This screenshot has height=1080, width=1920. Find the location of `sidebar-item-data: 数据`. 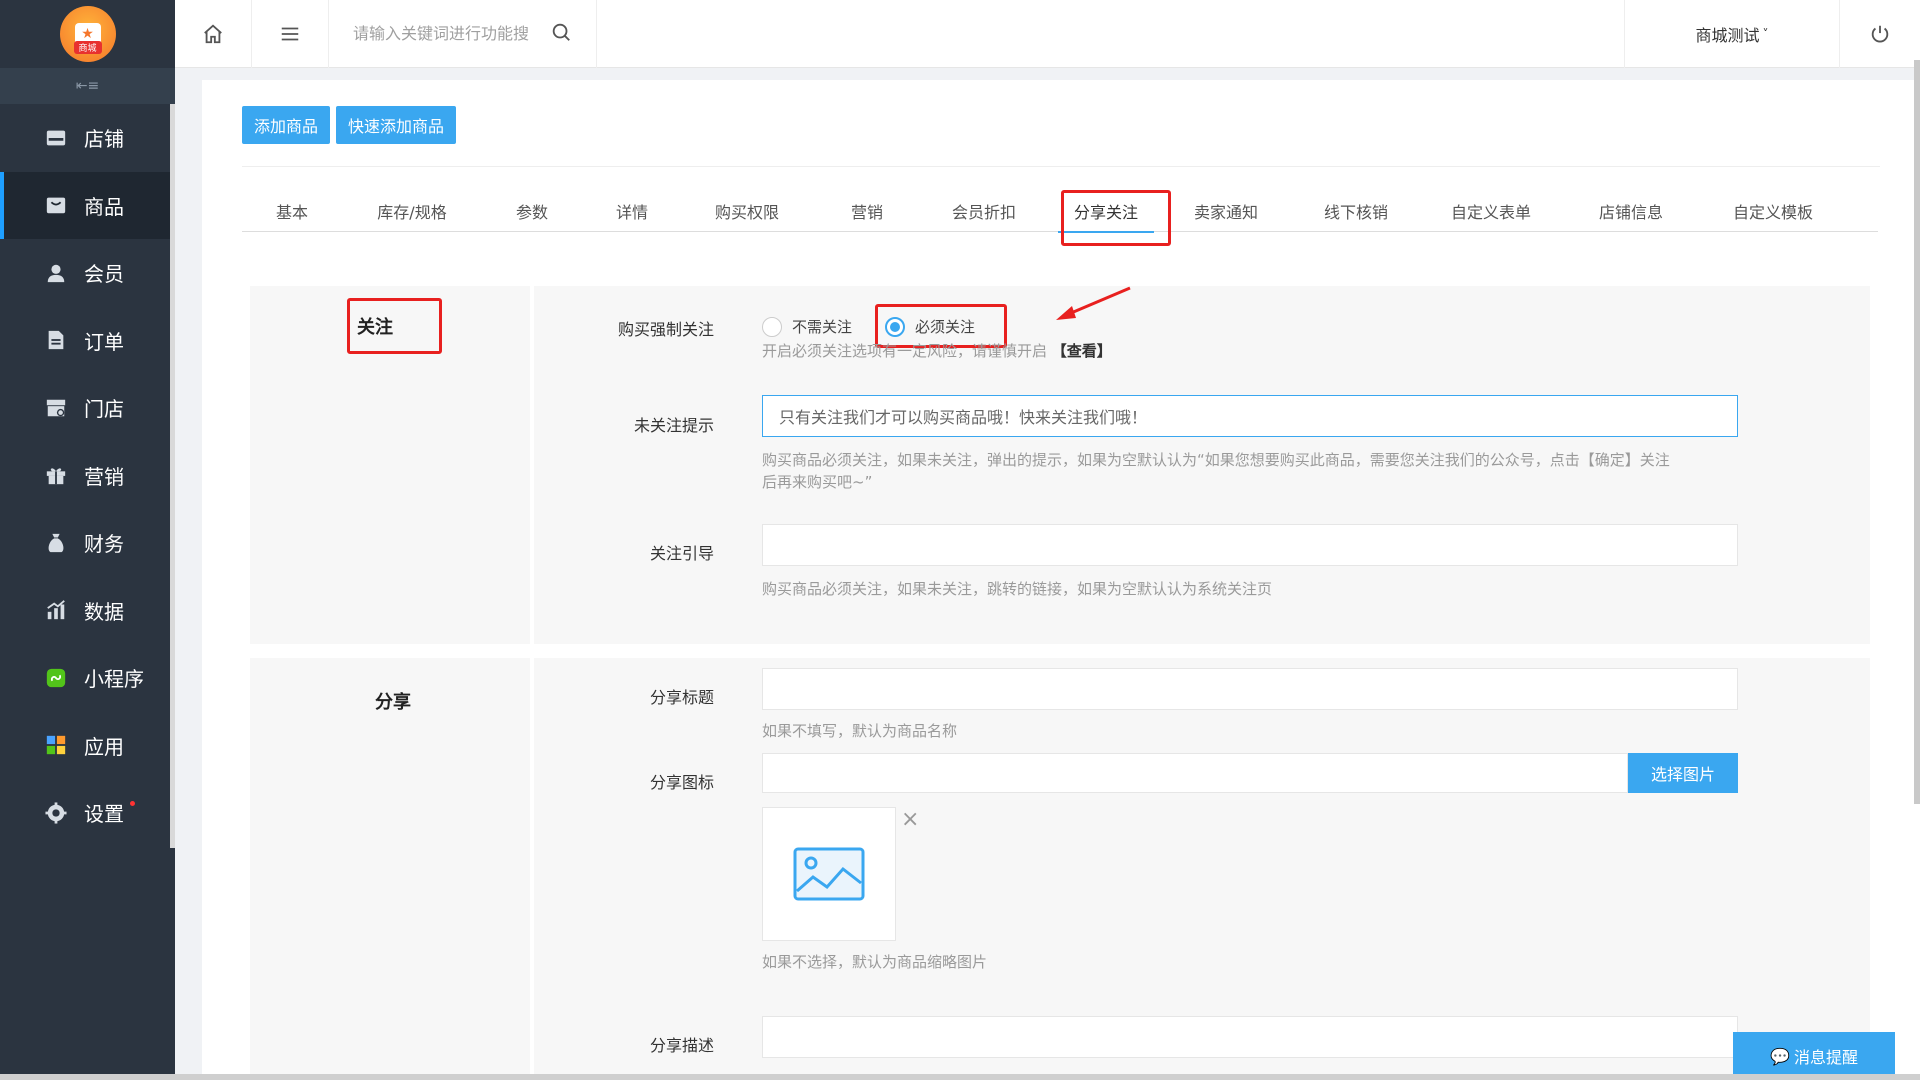

sidebar-item-data: 数据 is located at coordinates (87, 611).